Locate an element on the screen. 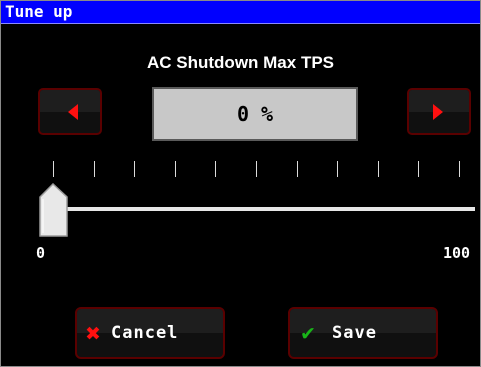 This screenshot has width=481, height=367. window-title: Tune up is located at coordinates (39, 11).